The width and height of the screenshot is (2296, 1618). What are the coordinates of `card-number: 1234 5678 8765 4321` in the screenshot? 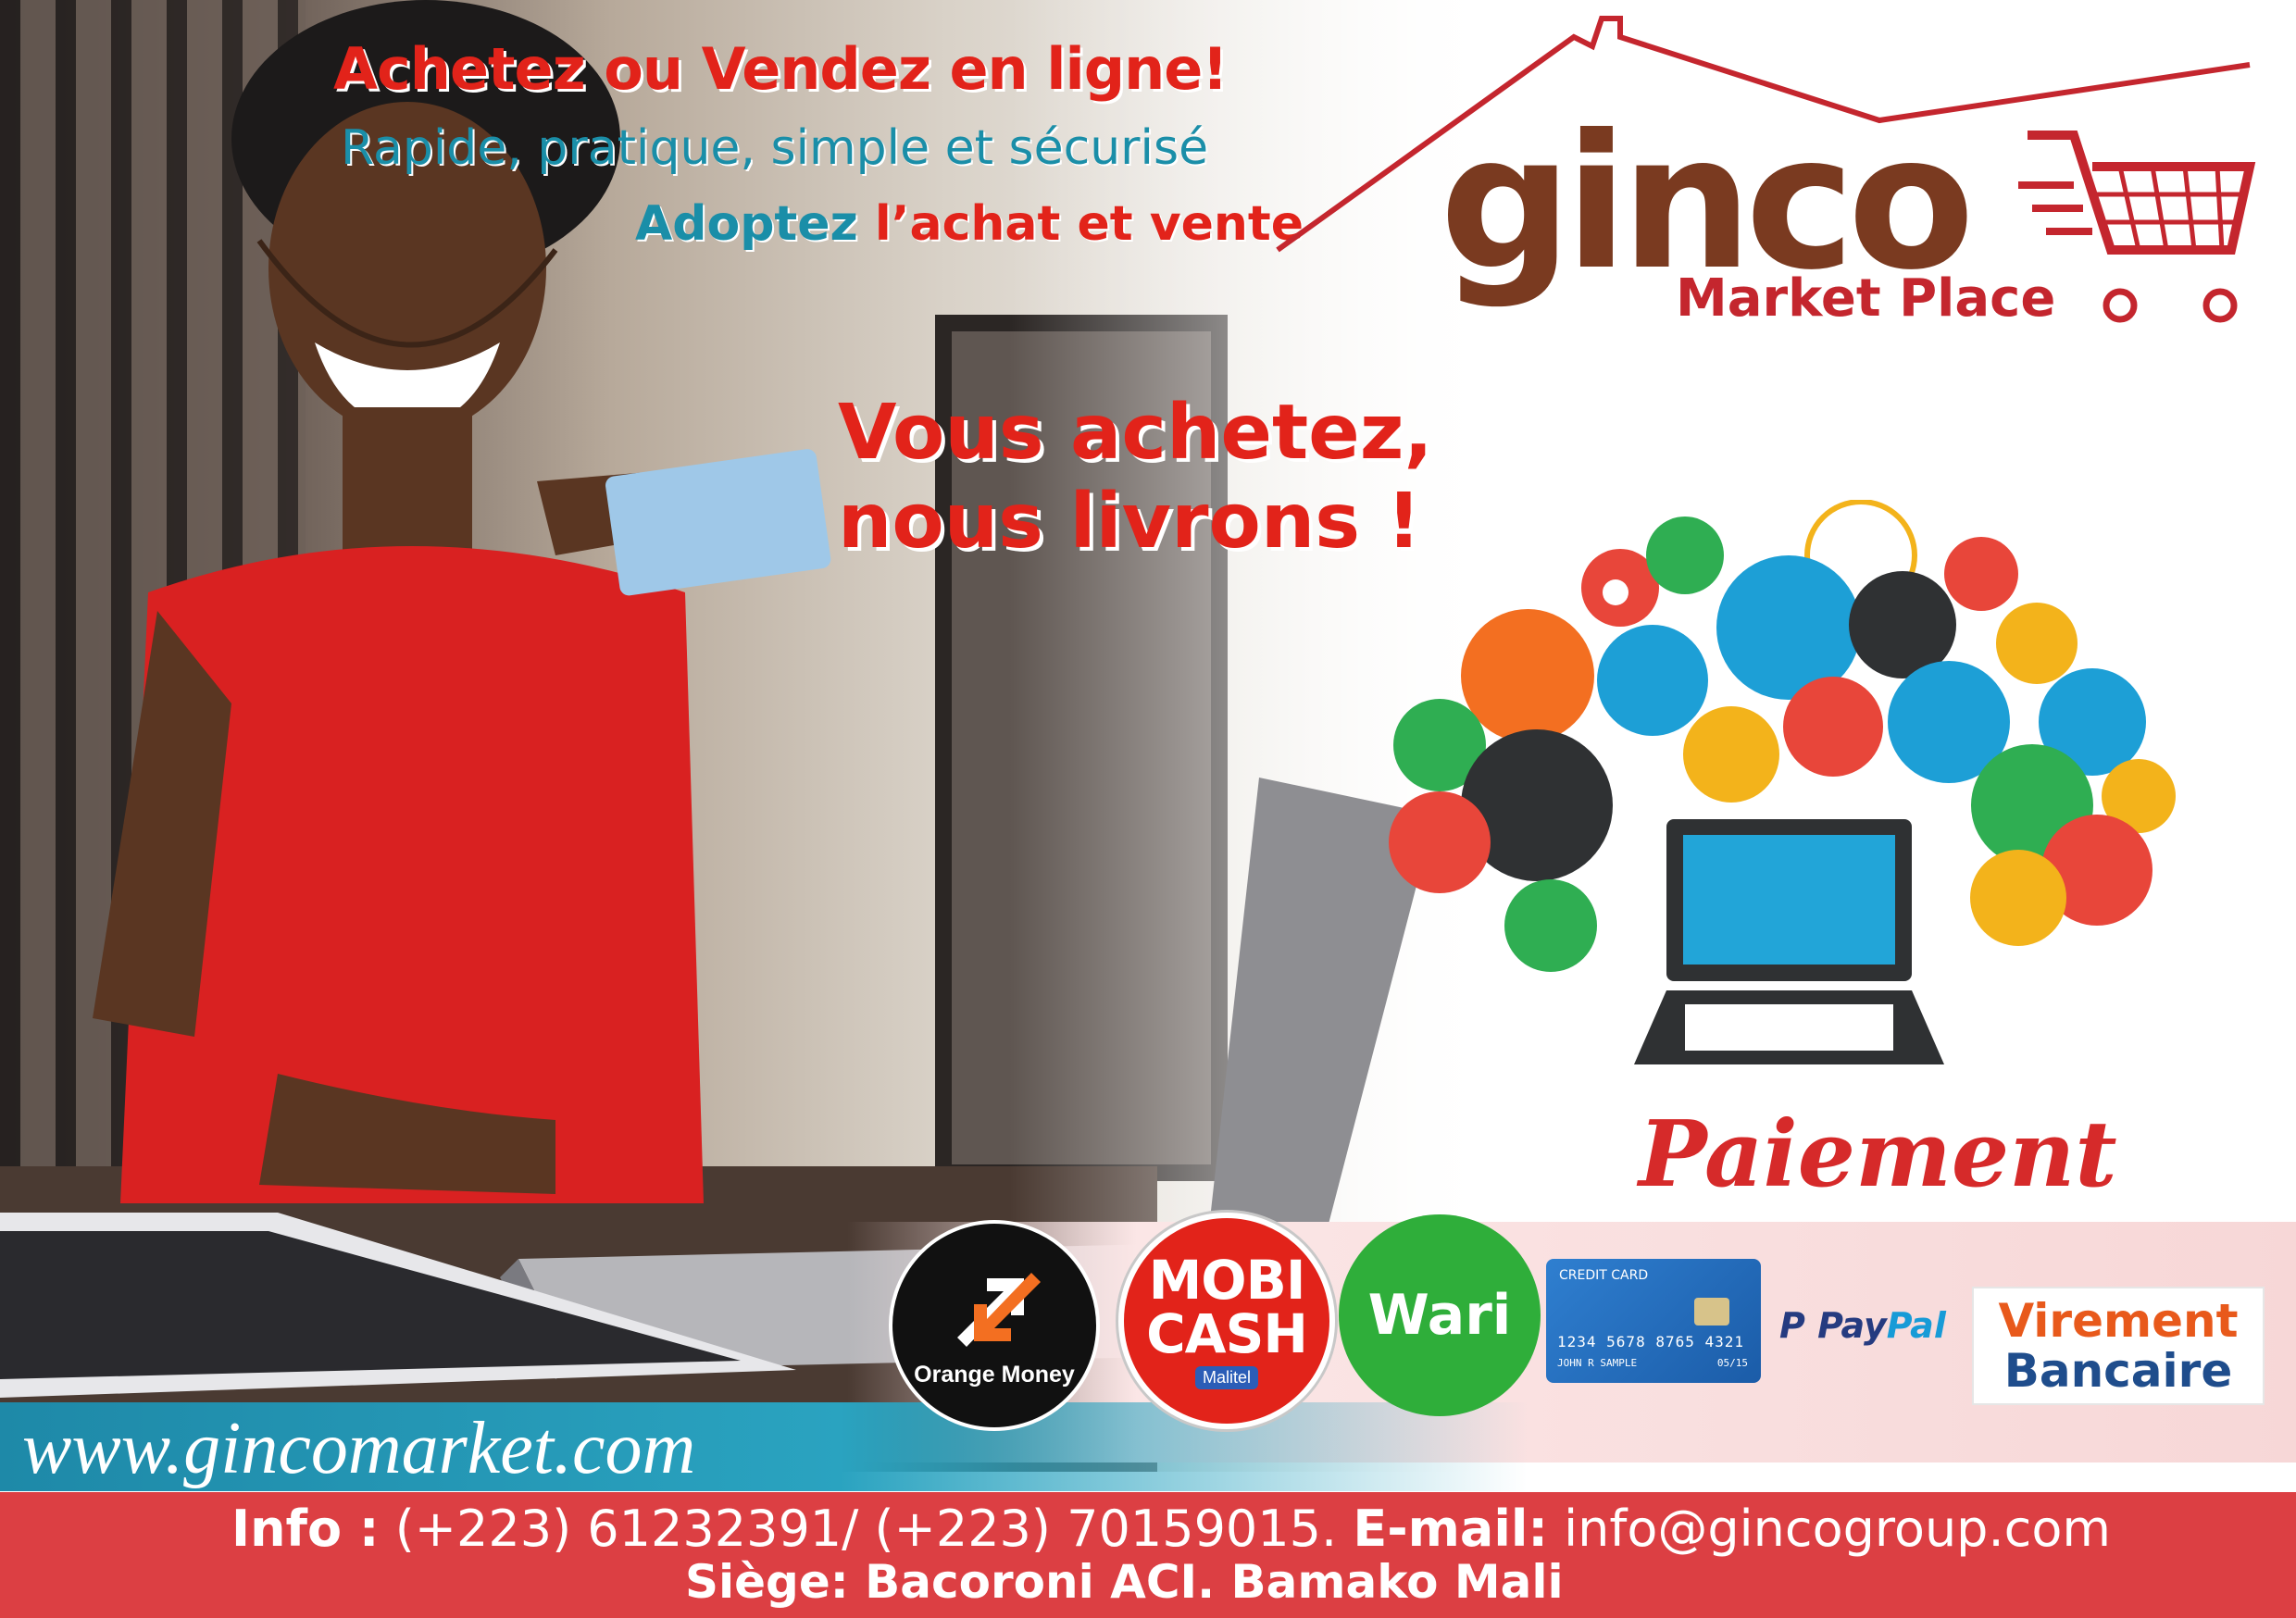 It's located at (1651, 1341).